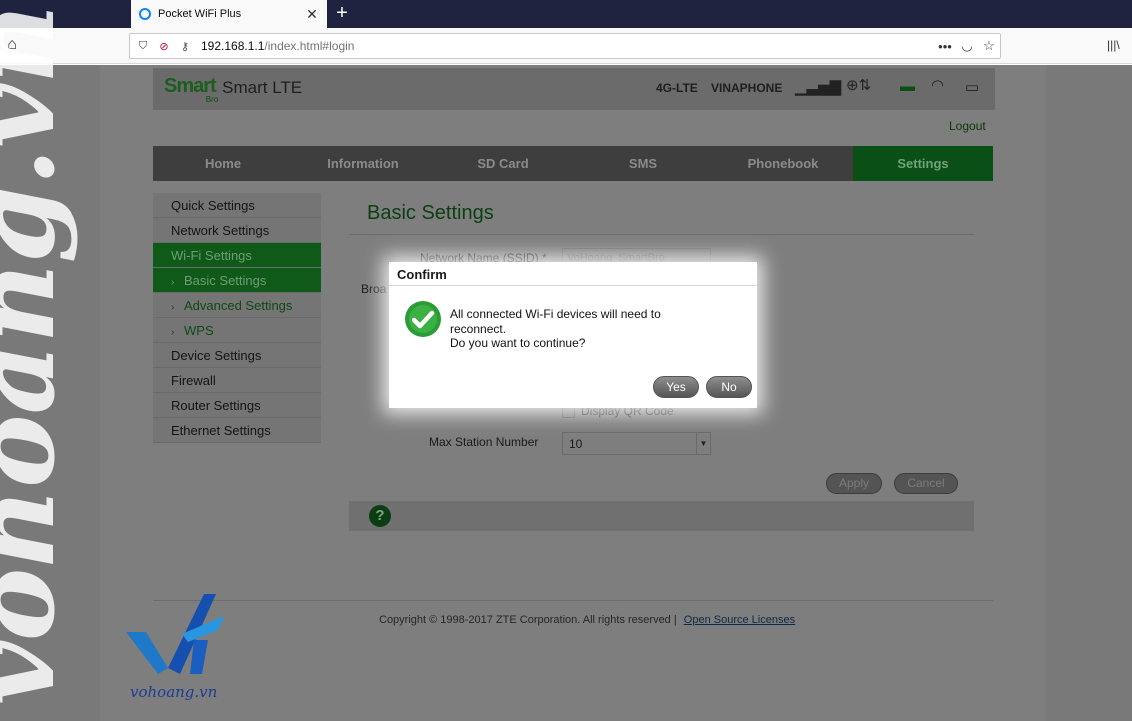 Image resolution: width=1132 pixels, height=721 pixels. Describe the element at coordinates (380, 516) in the screenshot. I see `help-icon: ?` at that location.